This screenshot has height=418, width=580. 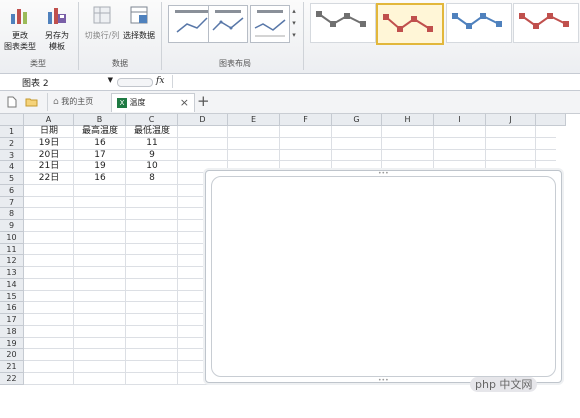 What do you see at coordinates (120, 63) in the screenshot?
I see `group-data-label: 数据` at bounding box center [120, 63].